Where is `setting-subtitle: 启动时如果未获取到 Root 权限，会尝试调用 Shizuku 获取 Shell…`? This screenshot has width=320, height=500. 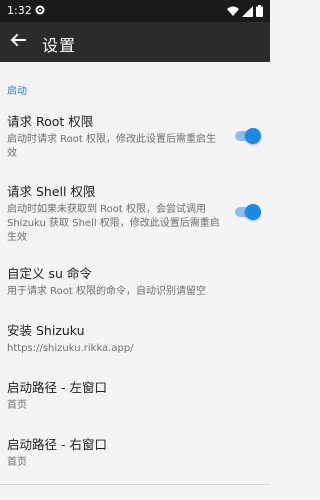 setting-subtitle: 启动时如果未获取到 Root 权限，会尝试调用 Shizuku 获取 Shell… is located at coordinates (113, 223).